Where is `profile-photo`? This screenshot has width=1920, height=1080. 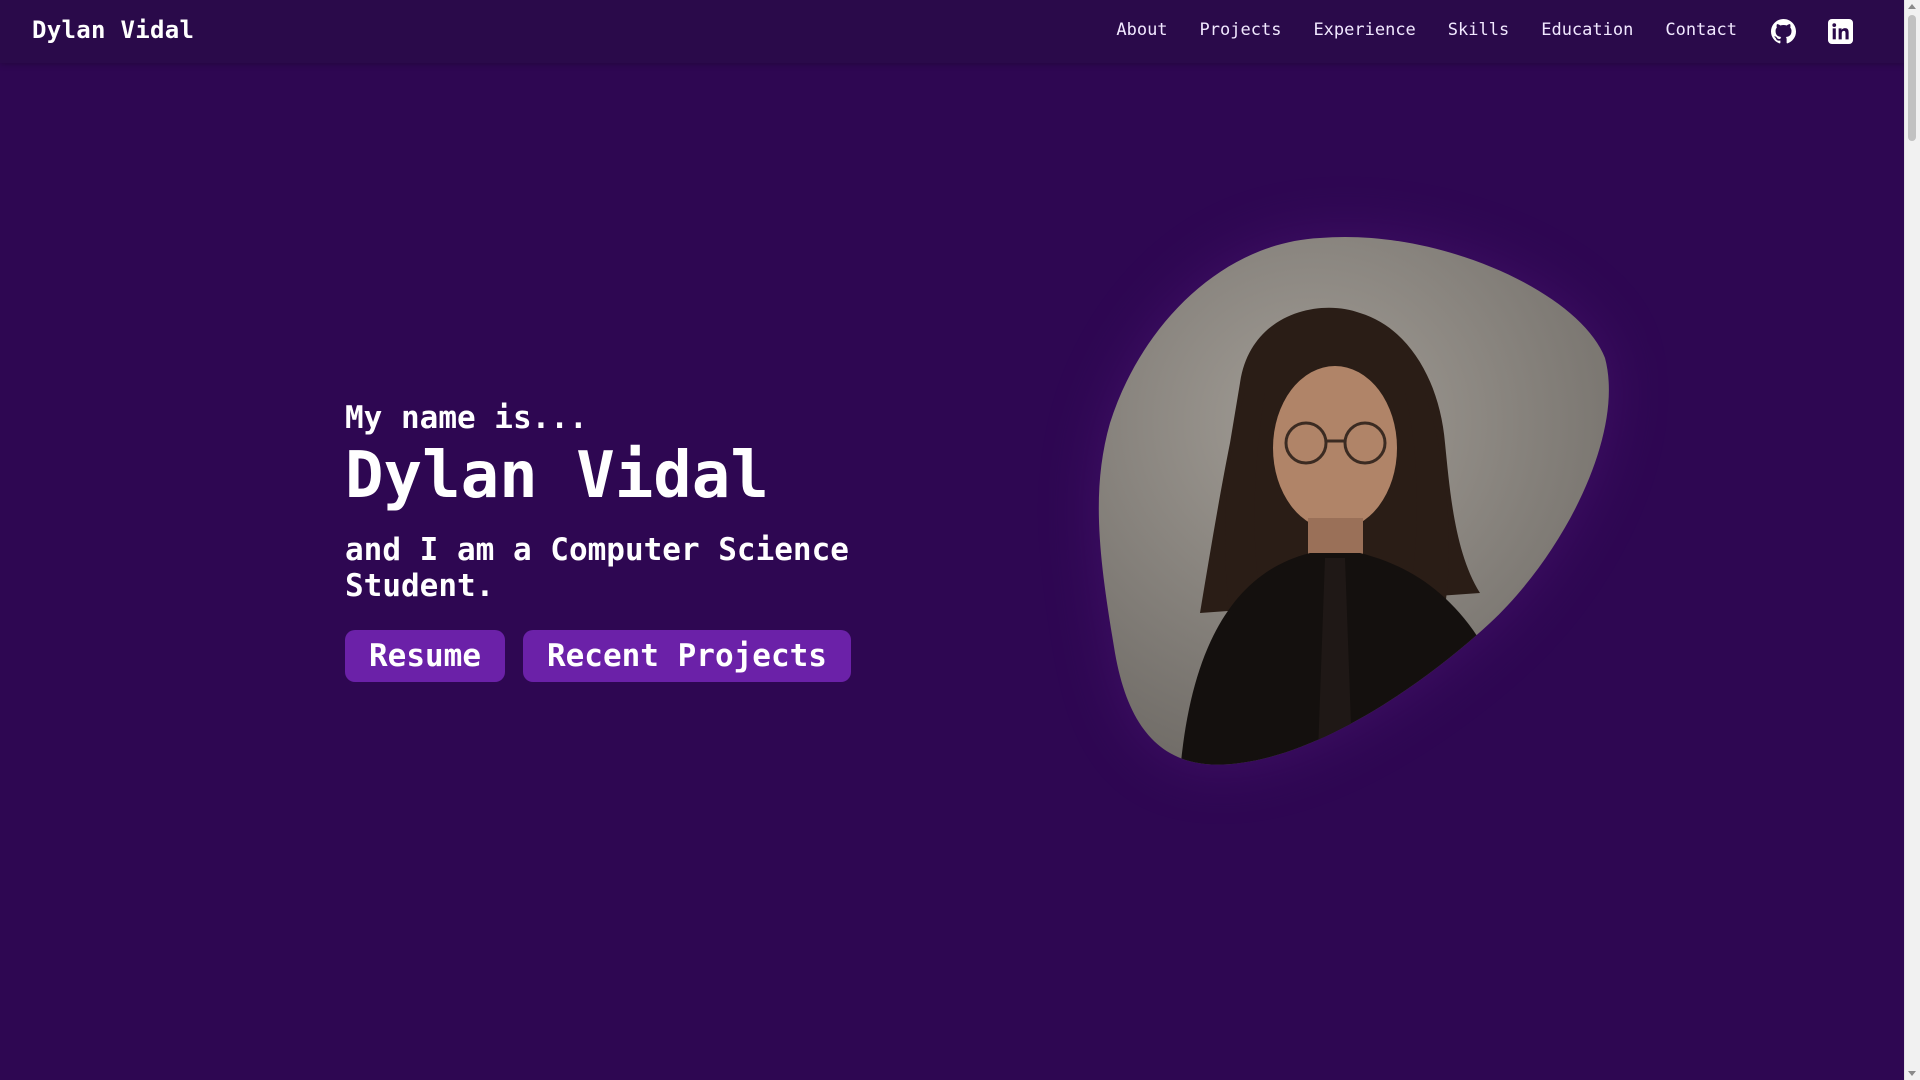
profile-photo is located at coordinates (1353, 500).